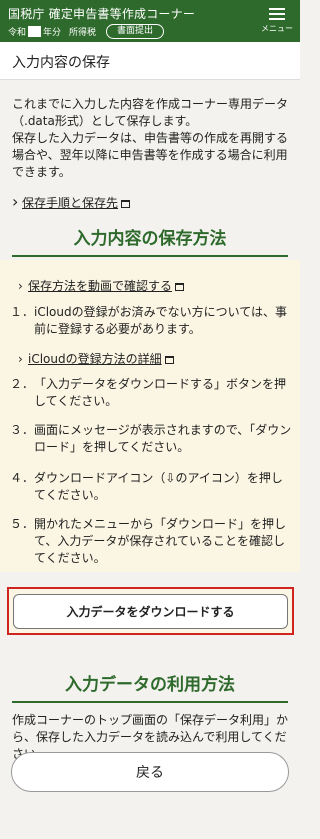  Describe the element at coordinates (277, 28) in the screenshot. I see `menu-label: メニュー` at that location.